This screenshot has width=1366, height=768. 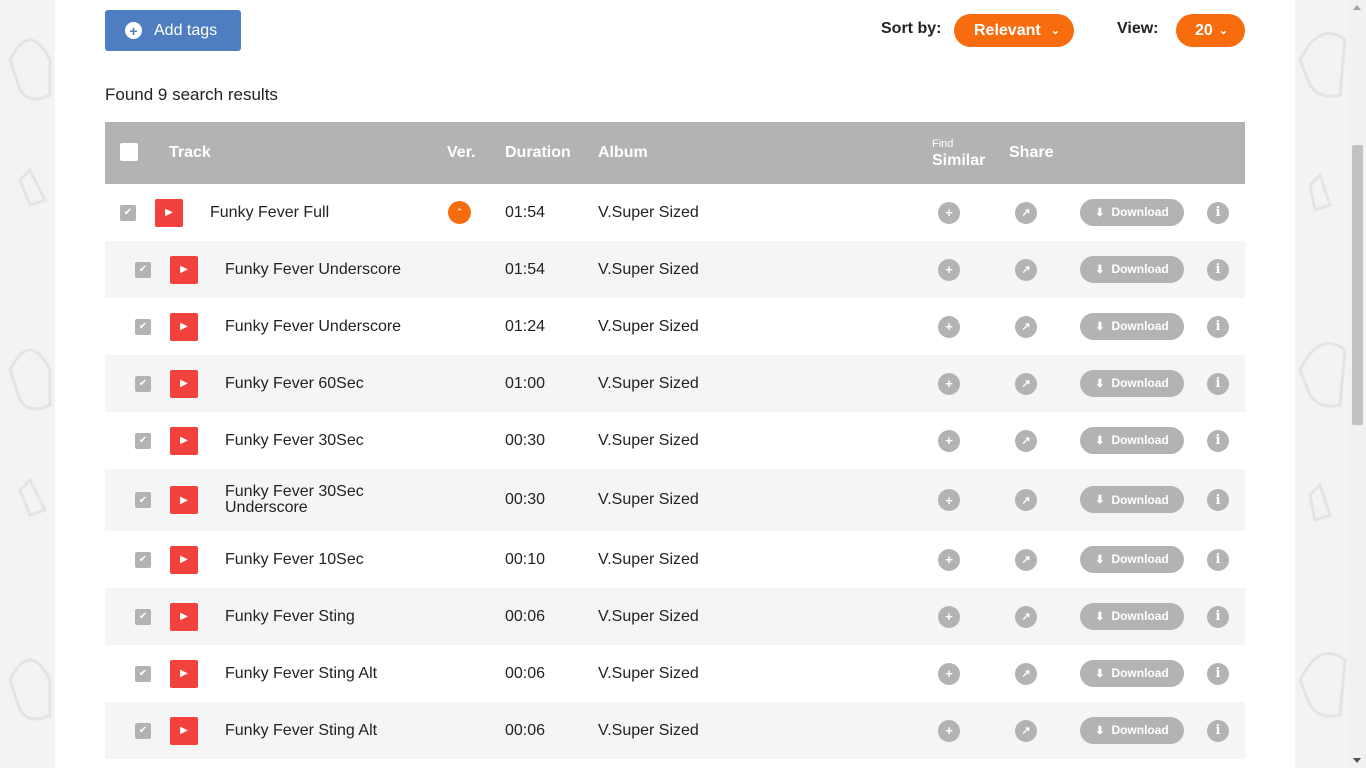 What do you see at coordinates (173, 30) in the screenshot?
I see `add-tags-button: + Add tags` at bounding box center [173, 30].